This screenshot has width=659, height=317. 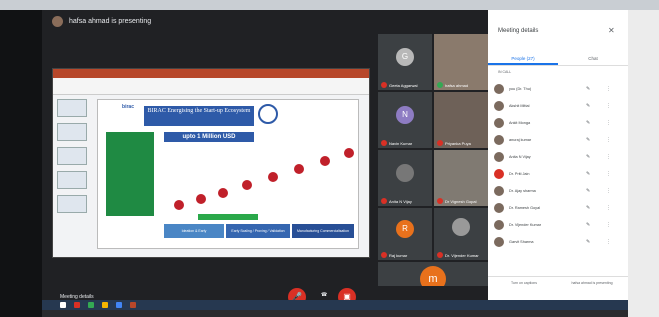 I want to click on participant-name: Akshit Mittal, so click(x=519, y=105).